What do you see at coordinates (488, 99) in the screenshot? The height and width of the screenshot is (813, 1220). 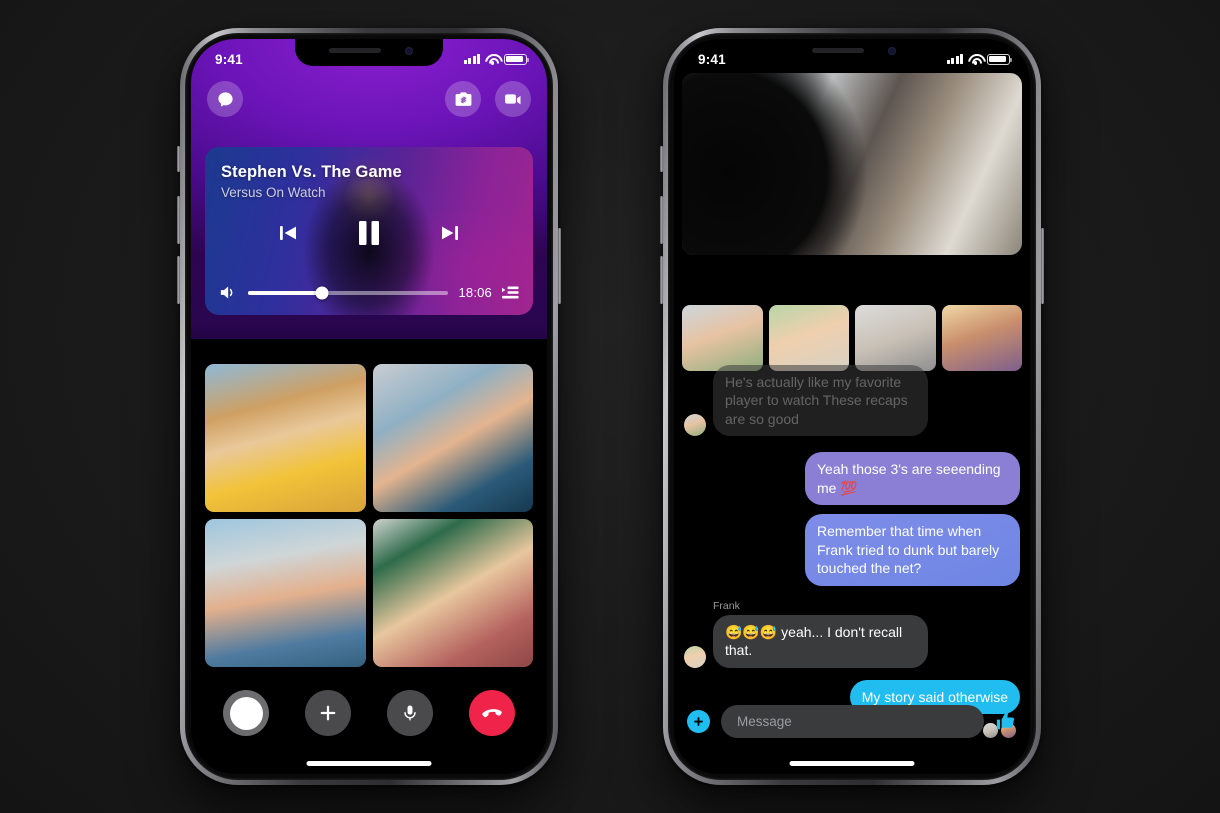 I see `call-header-actions` at bounding box center [488, 99].